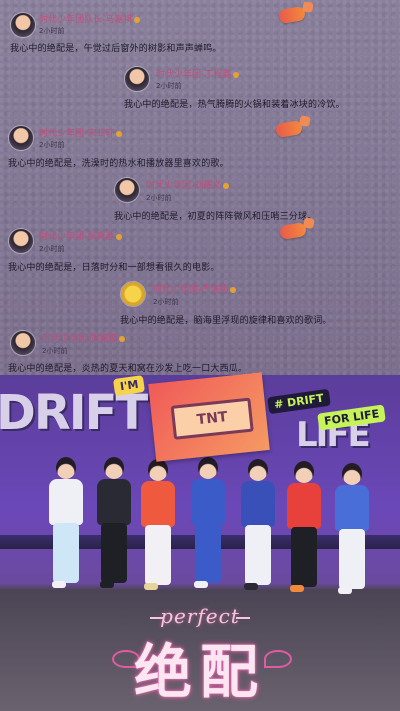 The width and height of the screenshot is (400, 711). Describe the element at coordinates (84, 337) in the screenshot. I see `post-author: 时代少年团-贺峻霖` at that location.